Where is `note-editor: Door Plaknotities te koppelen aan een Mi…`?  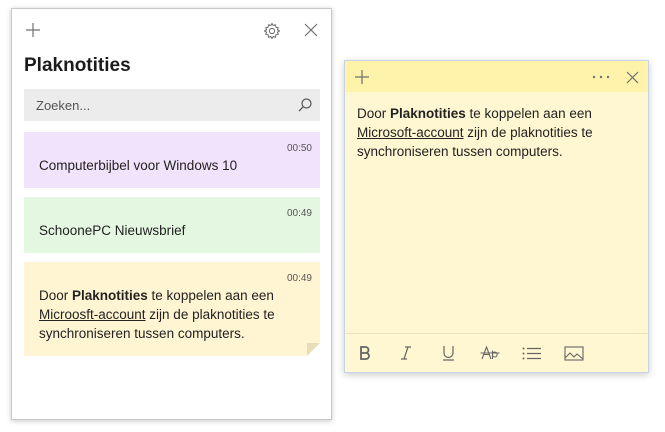 note-editor: Door Plaknotities te koppelen aan een Mi… is located at coordinates (495, 132).